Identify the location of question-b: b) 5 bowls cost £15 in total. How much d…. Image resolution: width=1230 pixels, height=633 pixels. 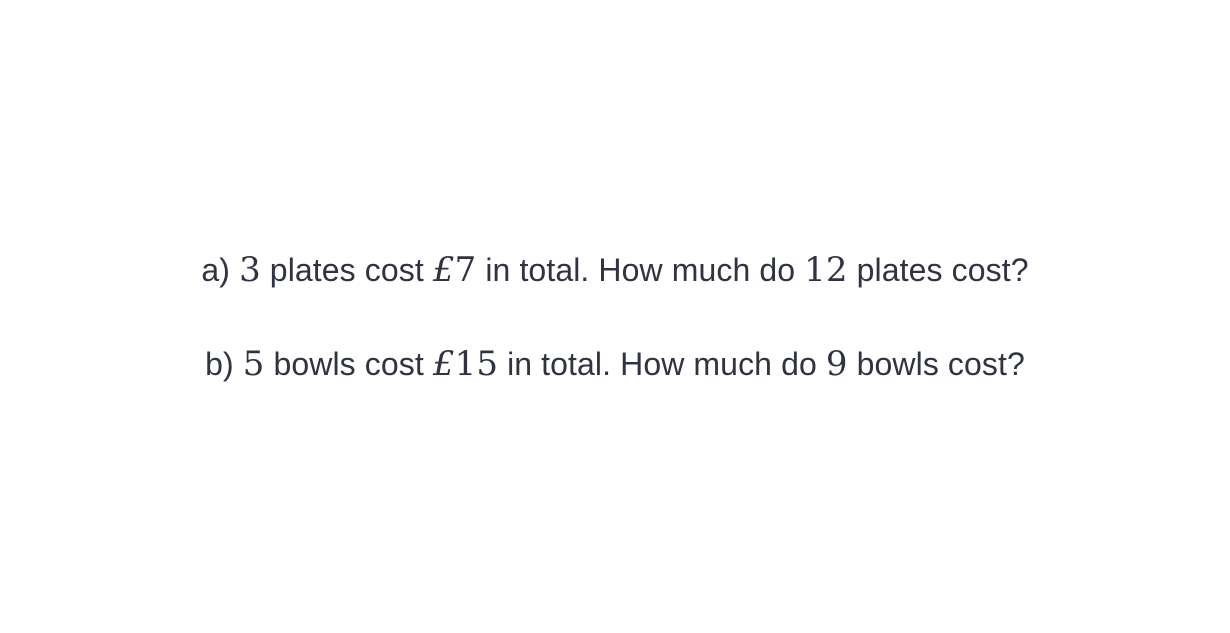
(615, 364).